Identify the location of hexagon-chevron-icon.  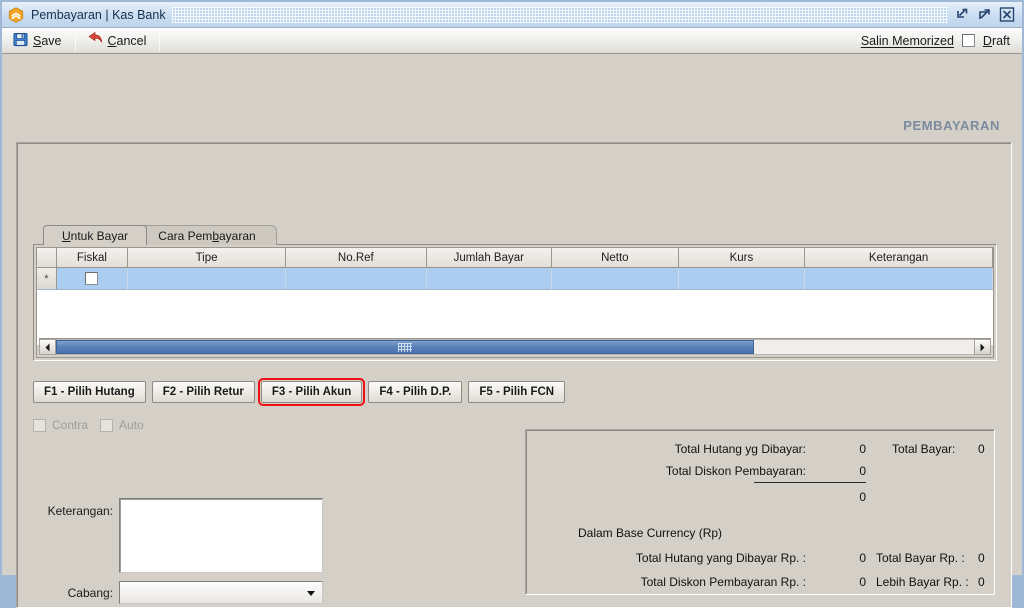
(16, 14).